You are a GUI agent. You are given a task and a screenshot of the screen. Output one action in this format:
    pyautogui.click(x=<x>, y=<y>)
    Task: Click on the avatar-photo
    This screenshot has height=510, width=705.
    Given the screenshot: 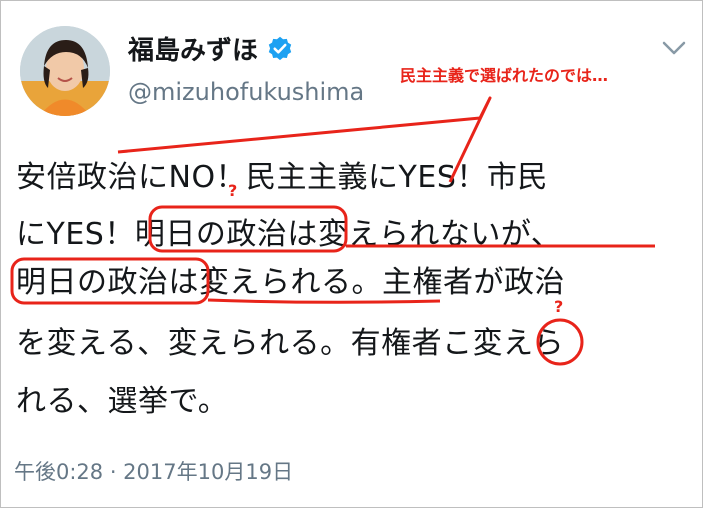 What is the action you would take?
    pyautogui.click(x=65, y=71)
    